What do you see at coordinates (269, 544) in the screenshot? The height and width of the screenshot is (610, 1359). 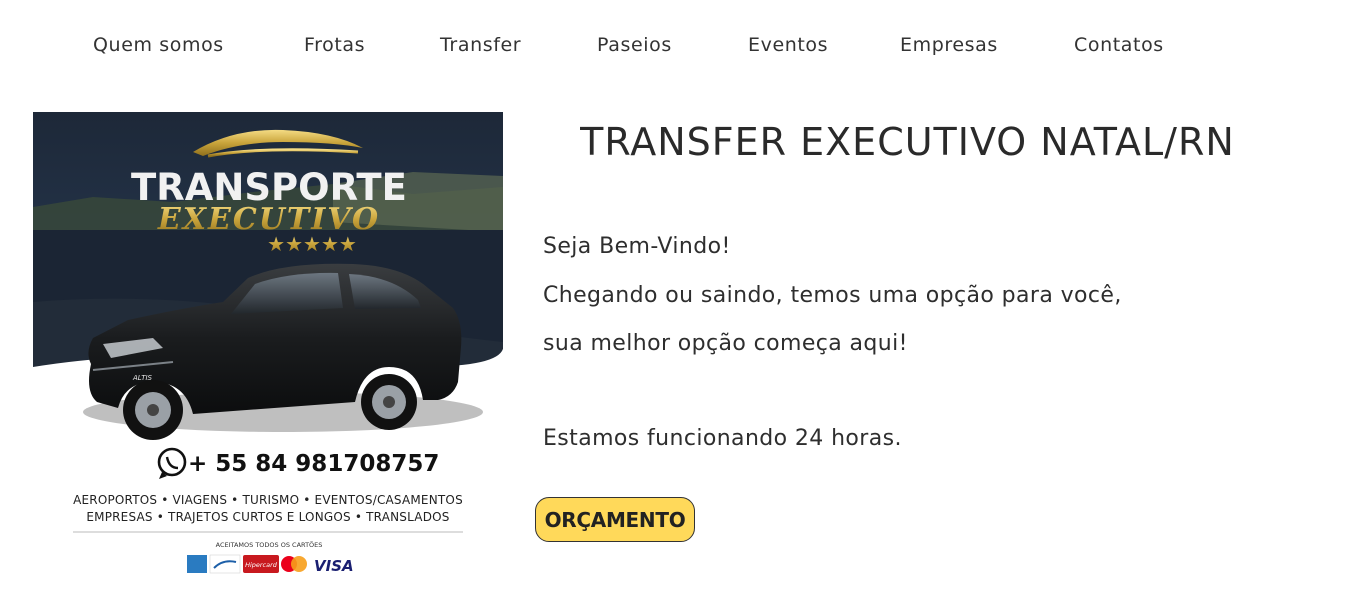 I see `cards-caption: ACEITAMOS TODOS OS CARTÕES` at bounding box center [269, 544].